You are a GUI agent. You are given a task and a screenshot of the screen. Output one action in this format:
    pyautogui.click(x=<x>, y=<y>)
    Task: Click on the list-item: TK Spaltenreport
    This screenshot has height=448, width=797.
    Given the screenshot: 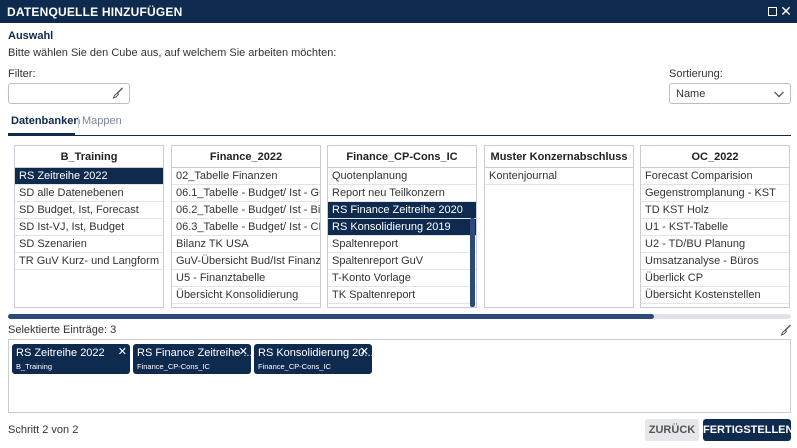 What is the action you would take?
    pyautogui.click(x=402, y=295)
    